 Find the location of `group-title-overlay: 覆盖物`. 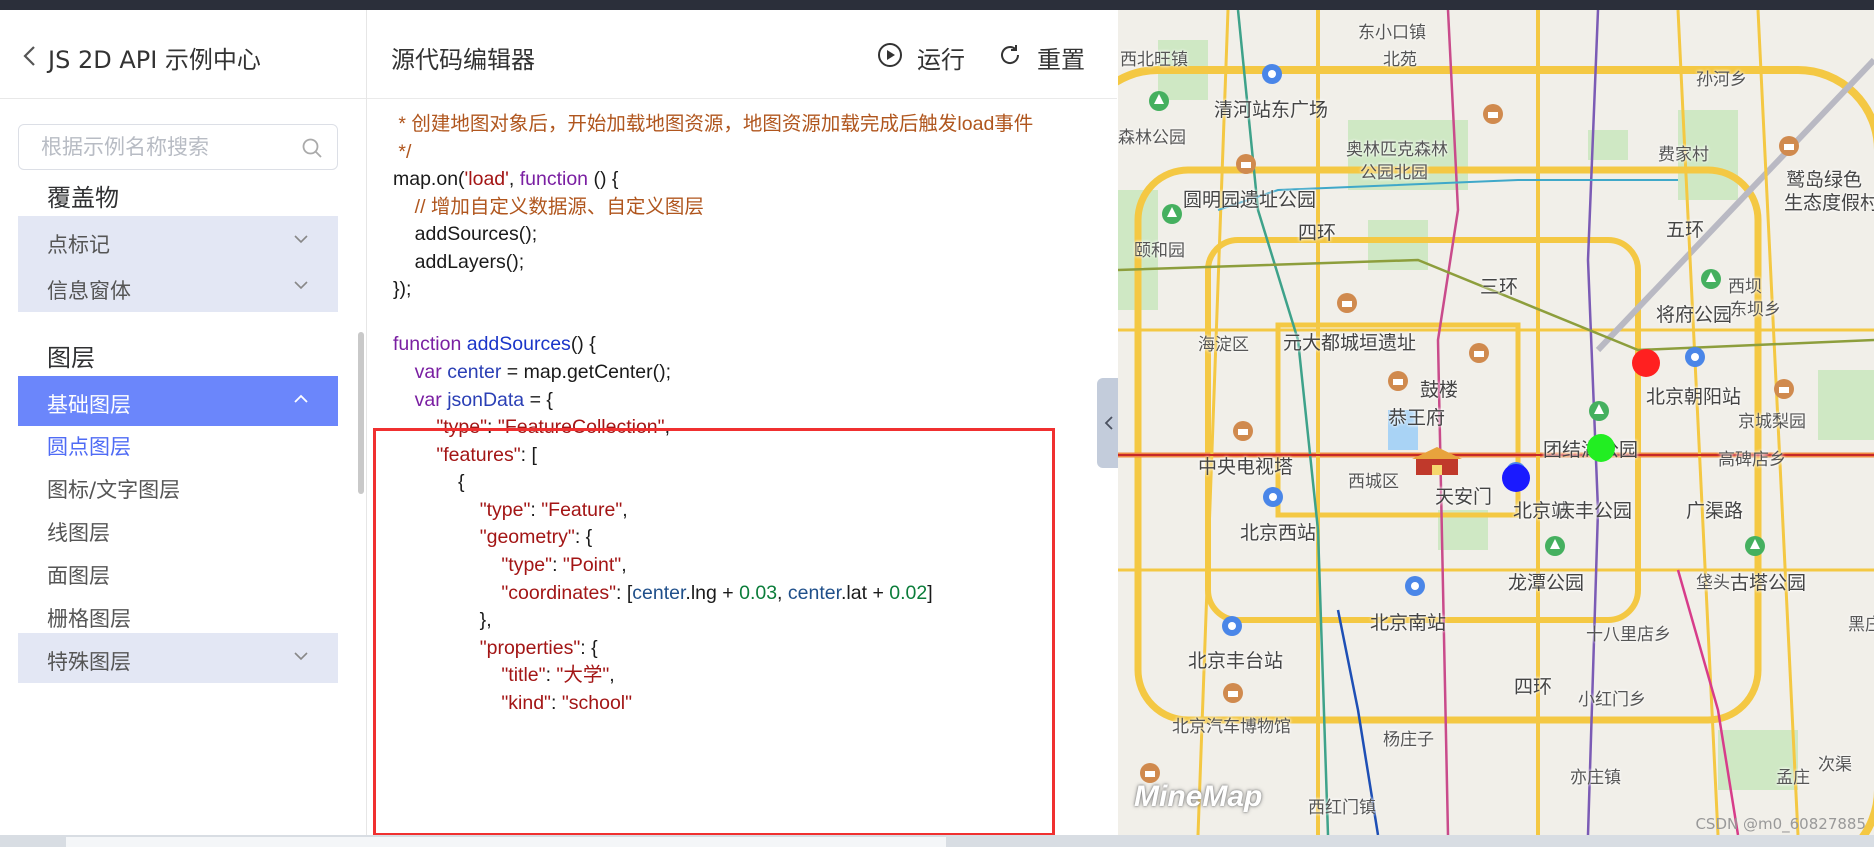

group-title-overlay: 覆盖物 is located at coordinates (83, 198).